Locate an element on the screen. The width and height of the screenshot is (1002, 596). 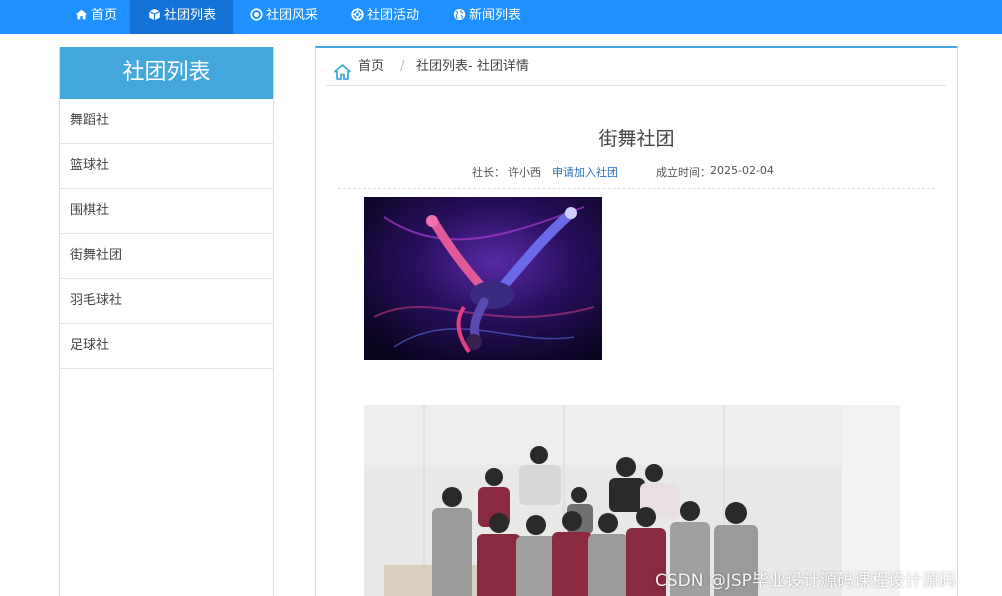
sidebar-item-badminton: 羽毛球社 is located at coordinates (166, 301).